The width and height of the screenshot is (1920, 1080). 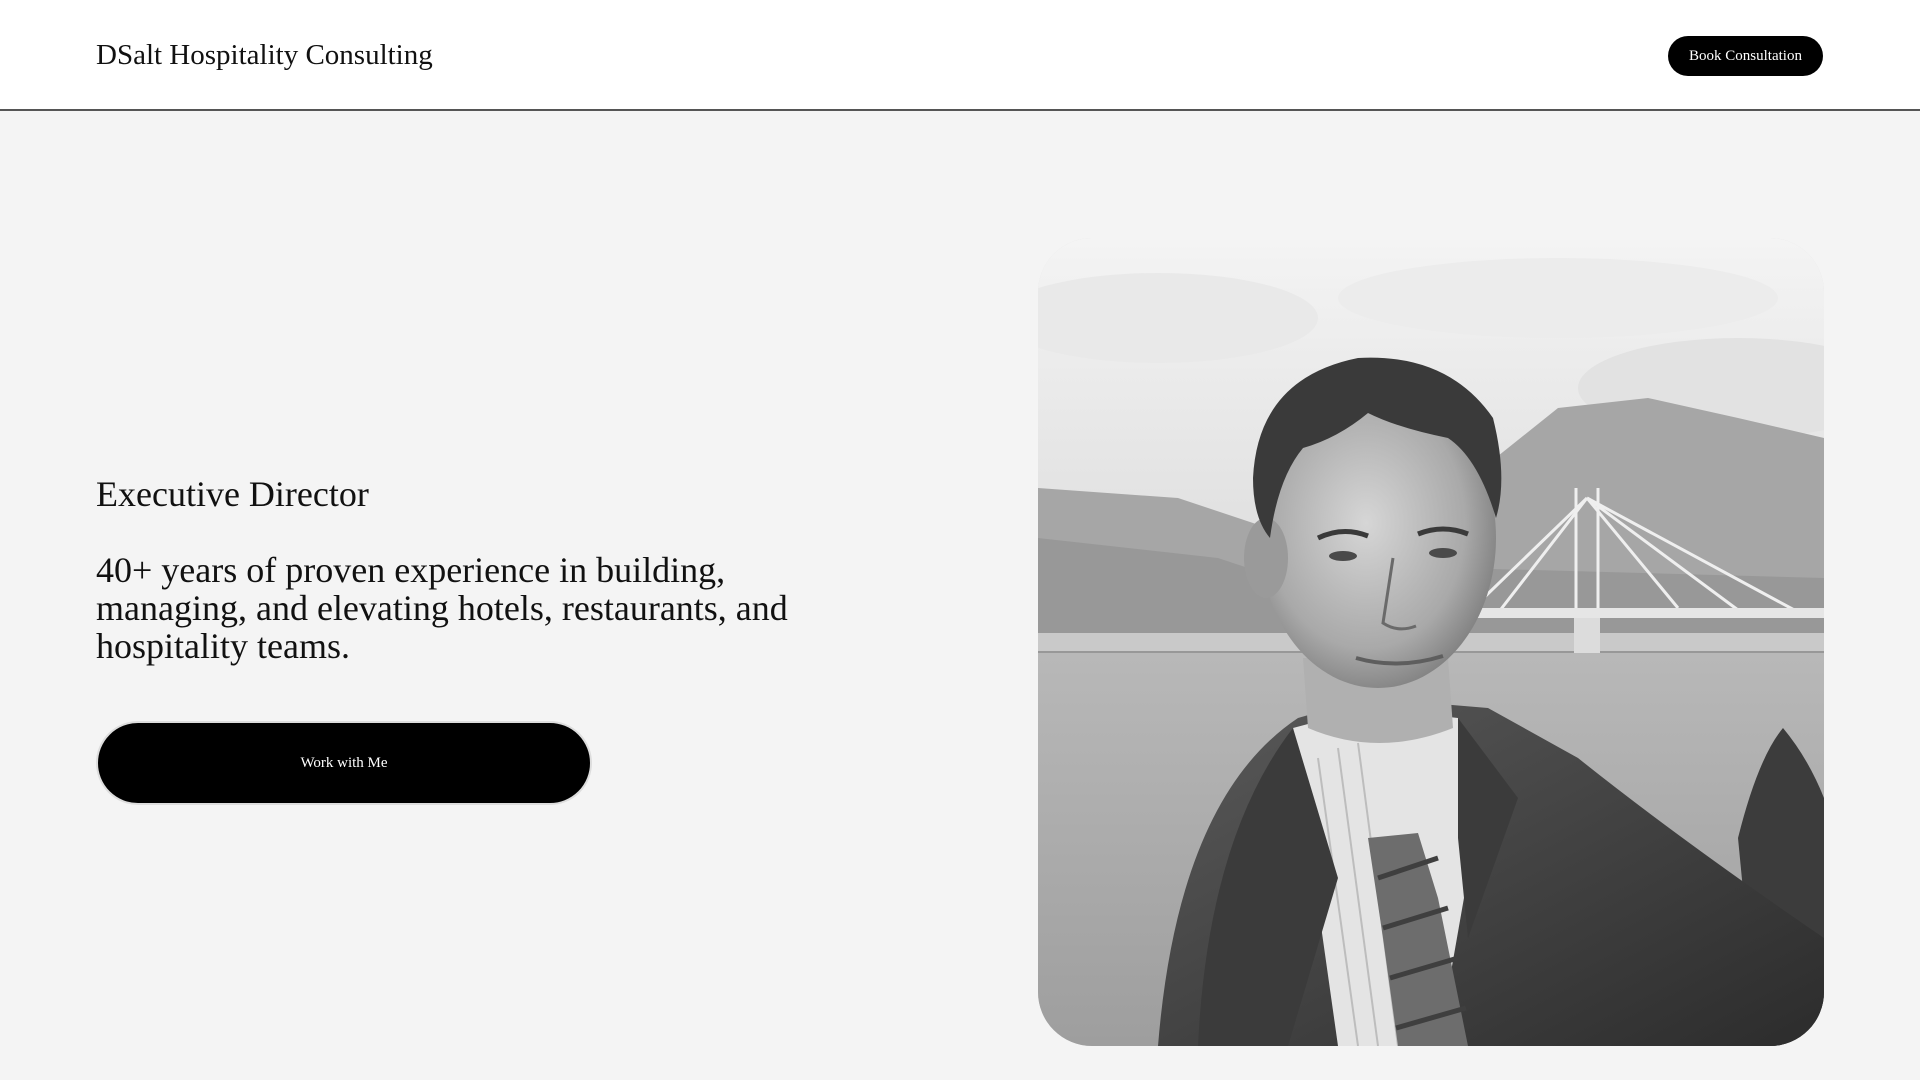 What do you see at coordinates (1745, 56) in the screenshot?
I see `book-consultation-button: Book Consultation` at bounding box center [1745, 56].